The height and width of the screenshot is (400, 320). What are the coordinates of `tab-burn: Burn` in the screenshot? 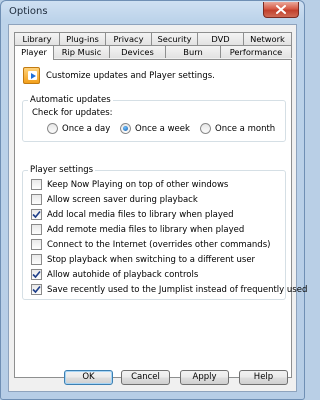 It's located at (193, 51).